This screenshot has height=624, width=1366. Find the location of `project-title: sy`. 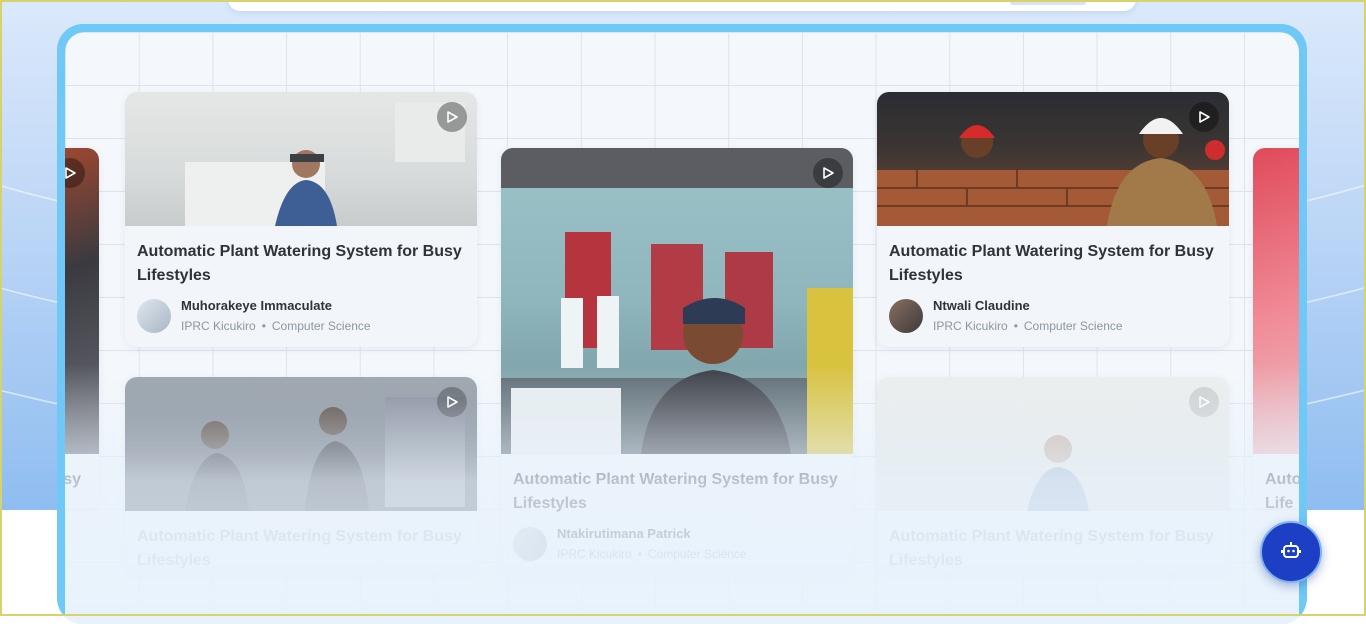

project-title: sy is located at coordinates (73, 479).